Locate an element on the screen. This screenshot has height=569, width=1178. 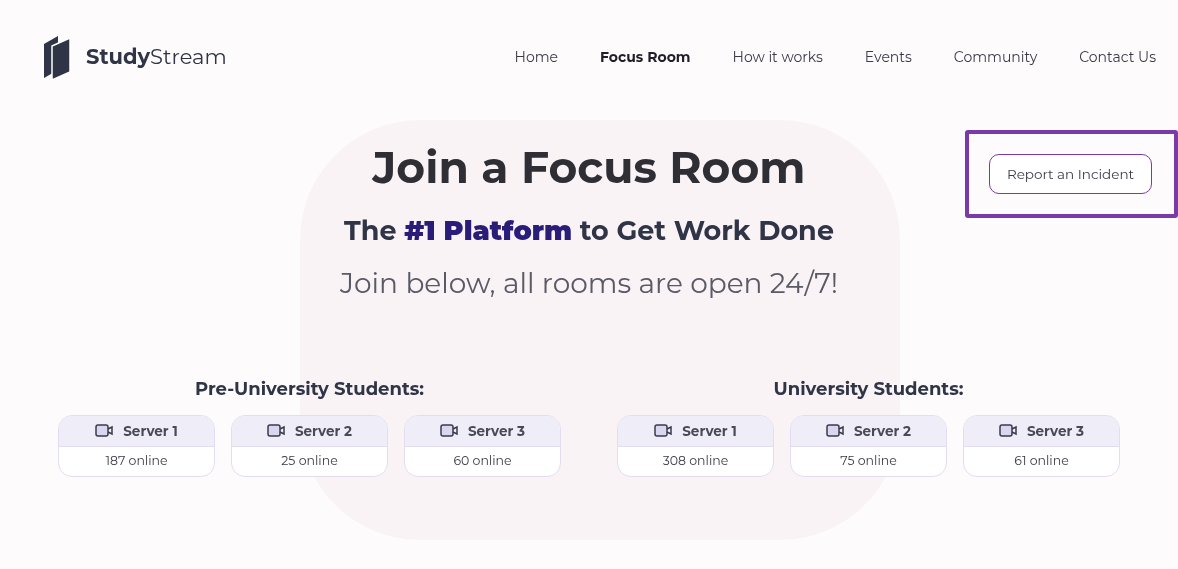
server-card: Server 2 25 online is located at coordinates (309, 445).